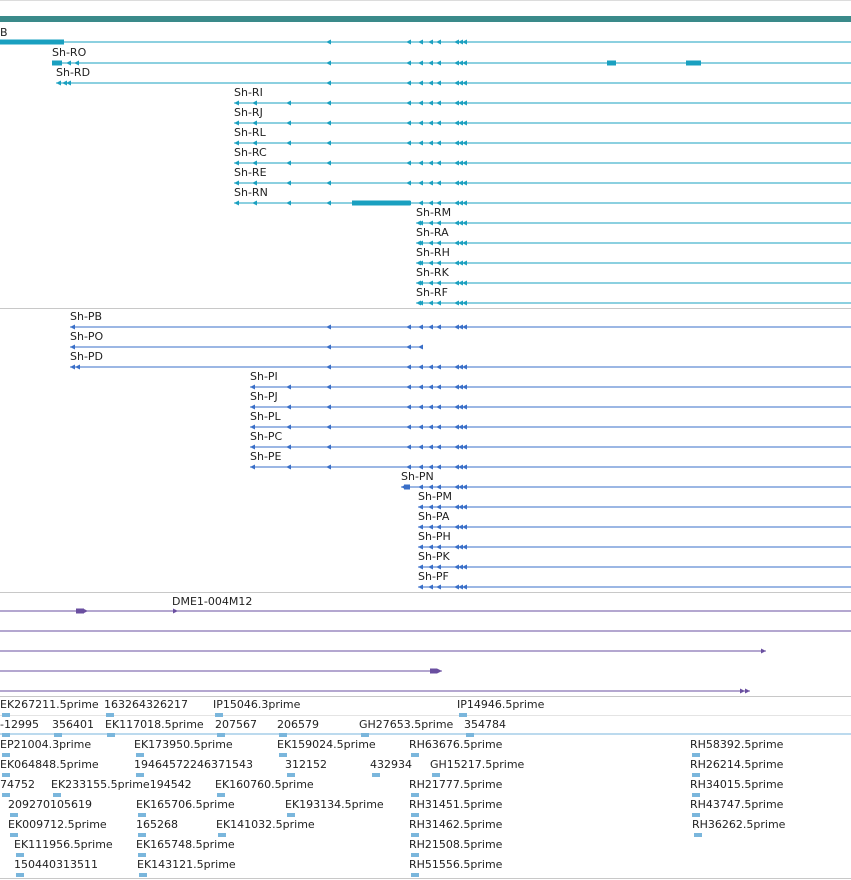  What do you see at coordinates (425, 644) in the screenshot?
I see `clone-track: DME1-004M12` at bounding box center [425, 644].